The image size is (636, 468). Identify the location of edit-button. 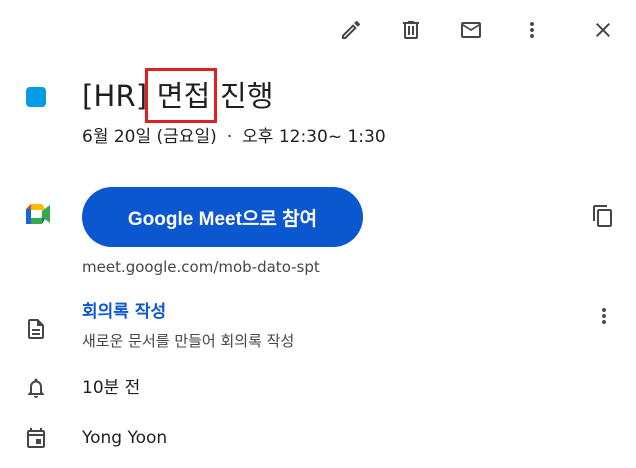
(351, 30).